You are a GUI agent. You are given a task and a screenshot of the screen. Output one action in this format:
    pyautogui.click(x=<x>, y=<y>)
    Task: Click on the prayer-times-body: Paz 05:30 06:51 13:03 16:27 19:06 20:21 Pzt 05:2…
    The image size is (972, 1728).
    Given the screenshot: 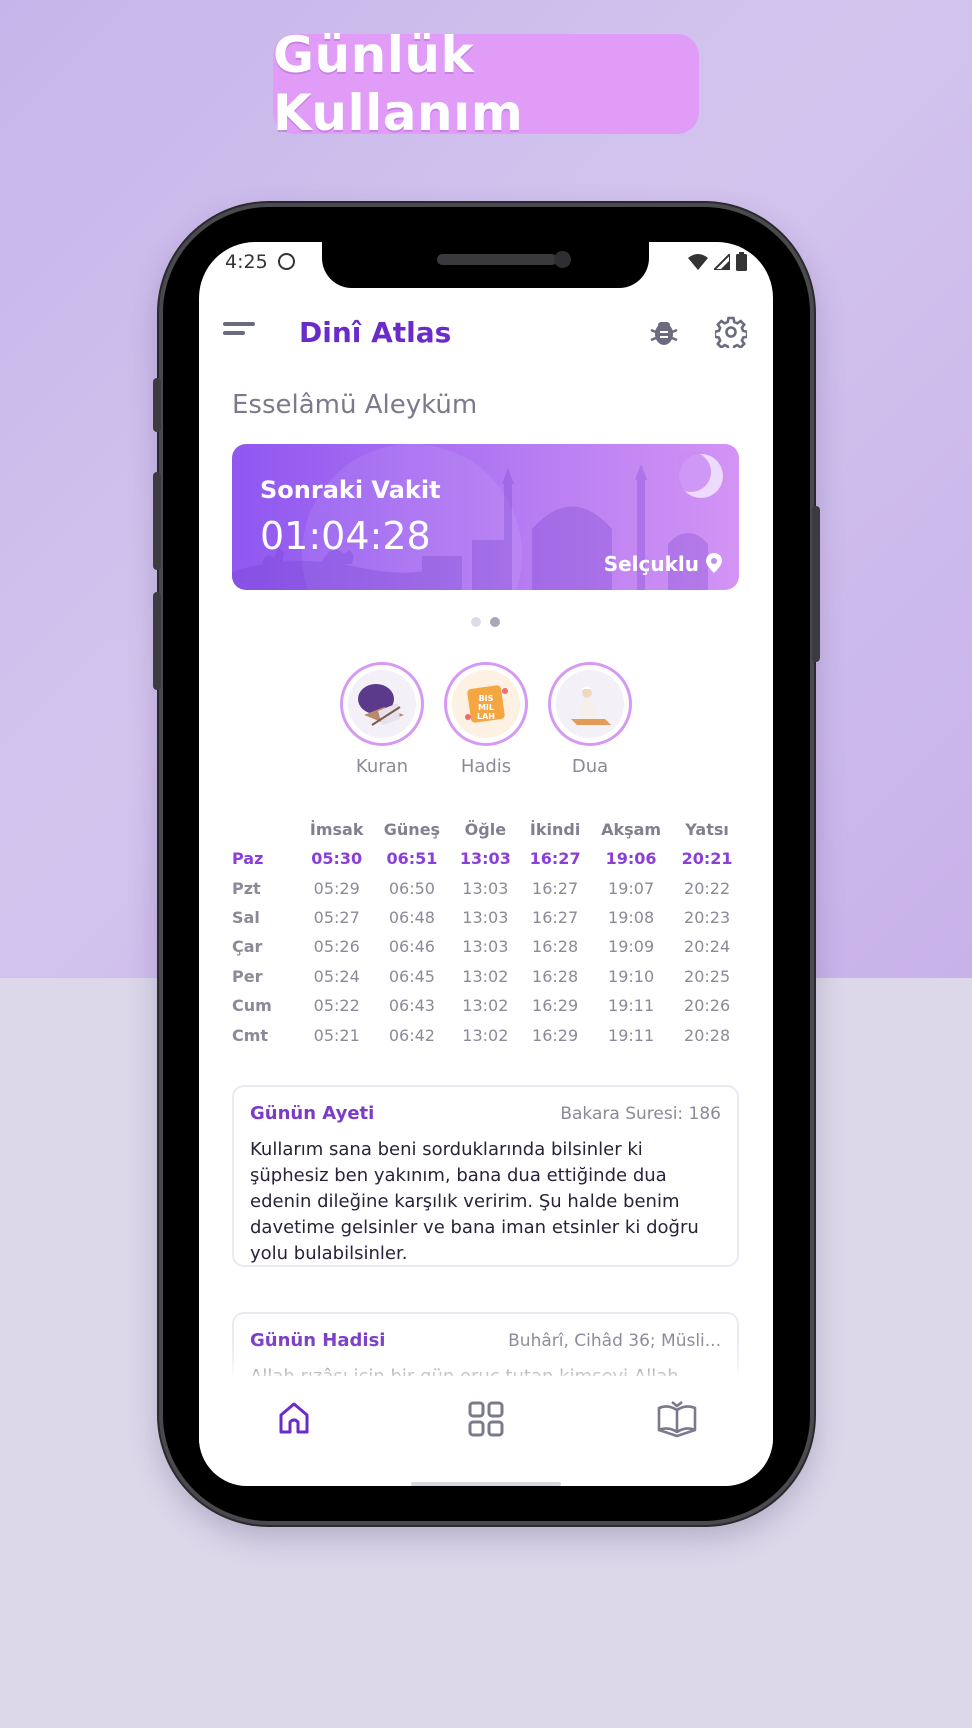 What is the action you would take?
    pyautogui.click(x=487, y=947)
    